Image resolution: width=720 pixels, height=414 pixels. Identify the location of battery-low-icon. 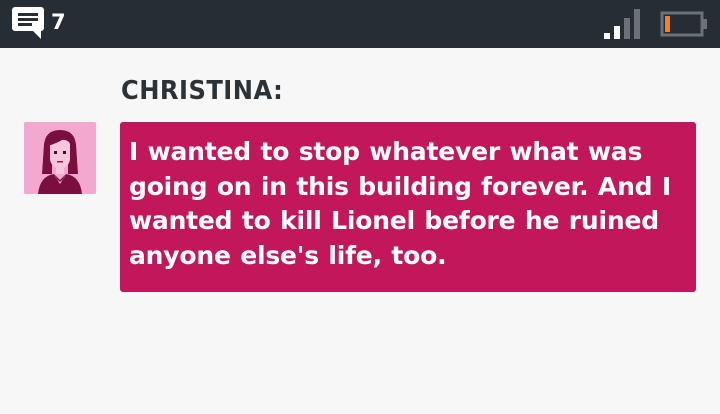
(685, 24).